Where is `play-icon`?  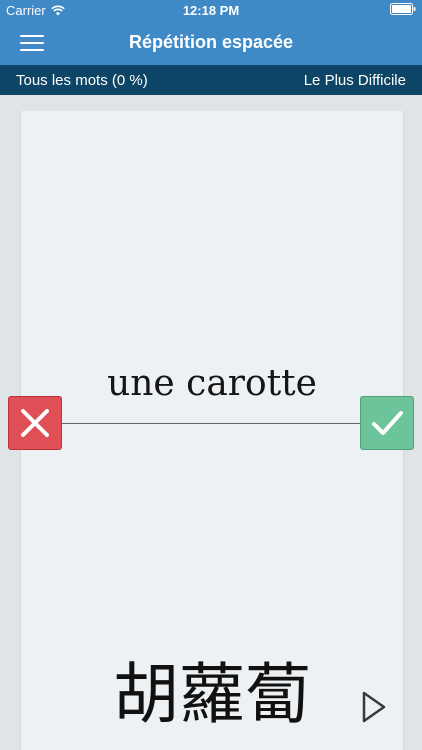
play-icon is located at coordinates (374, 707).